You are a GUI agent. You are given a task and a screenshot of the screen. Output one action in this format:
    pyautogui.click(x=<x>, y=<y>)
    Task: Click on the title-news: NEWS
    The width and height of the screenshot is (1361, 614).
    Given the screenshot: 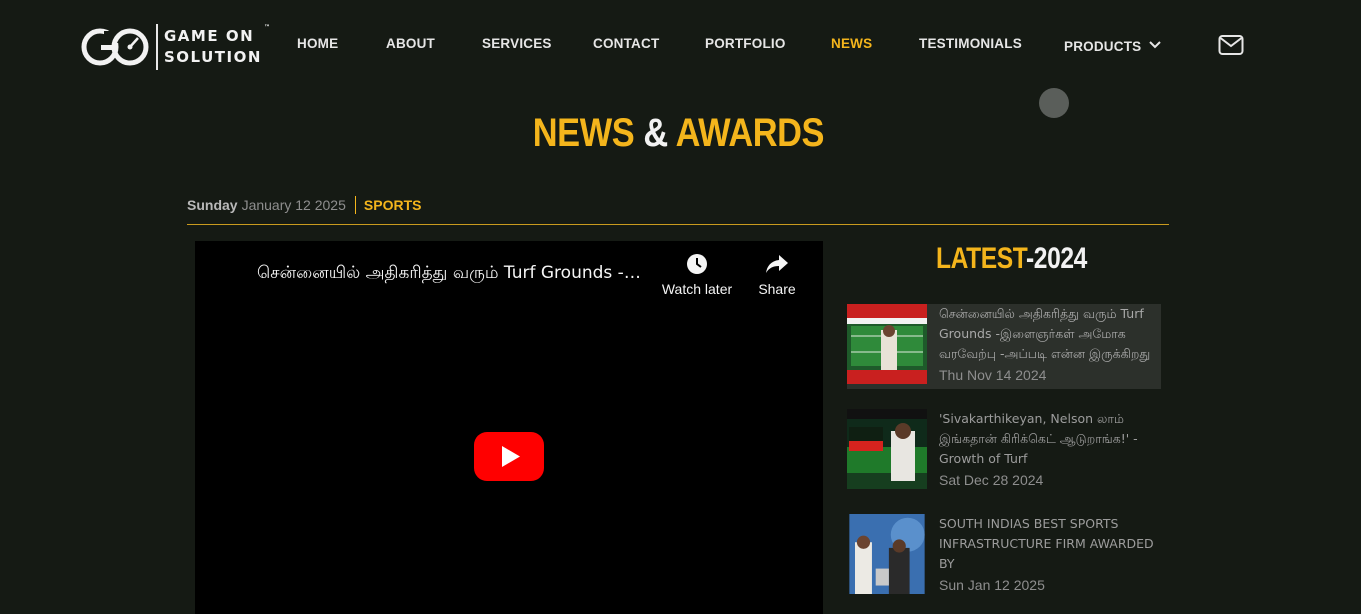 What is the action you would take?
    pyautogui.click(x=583, y=133)
    